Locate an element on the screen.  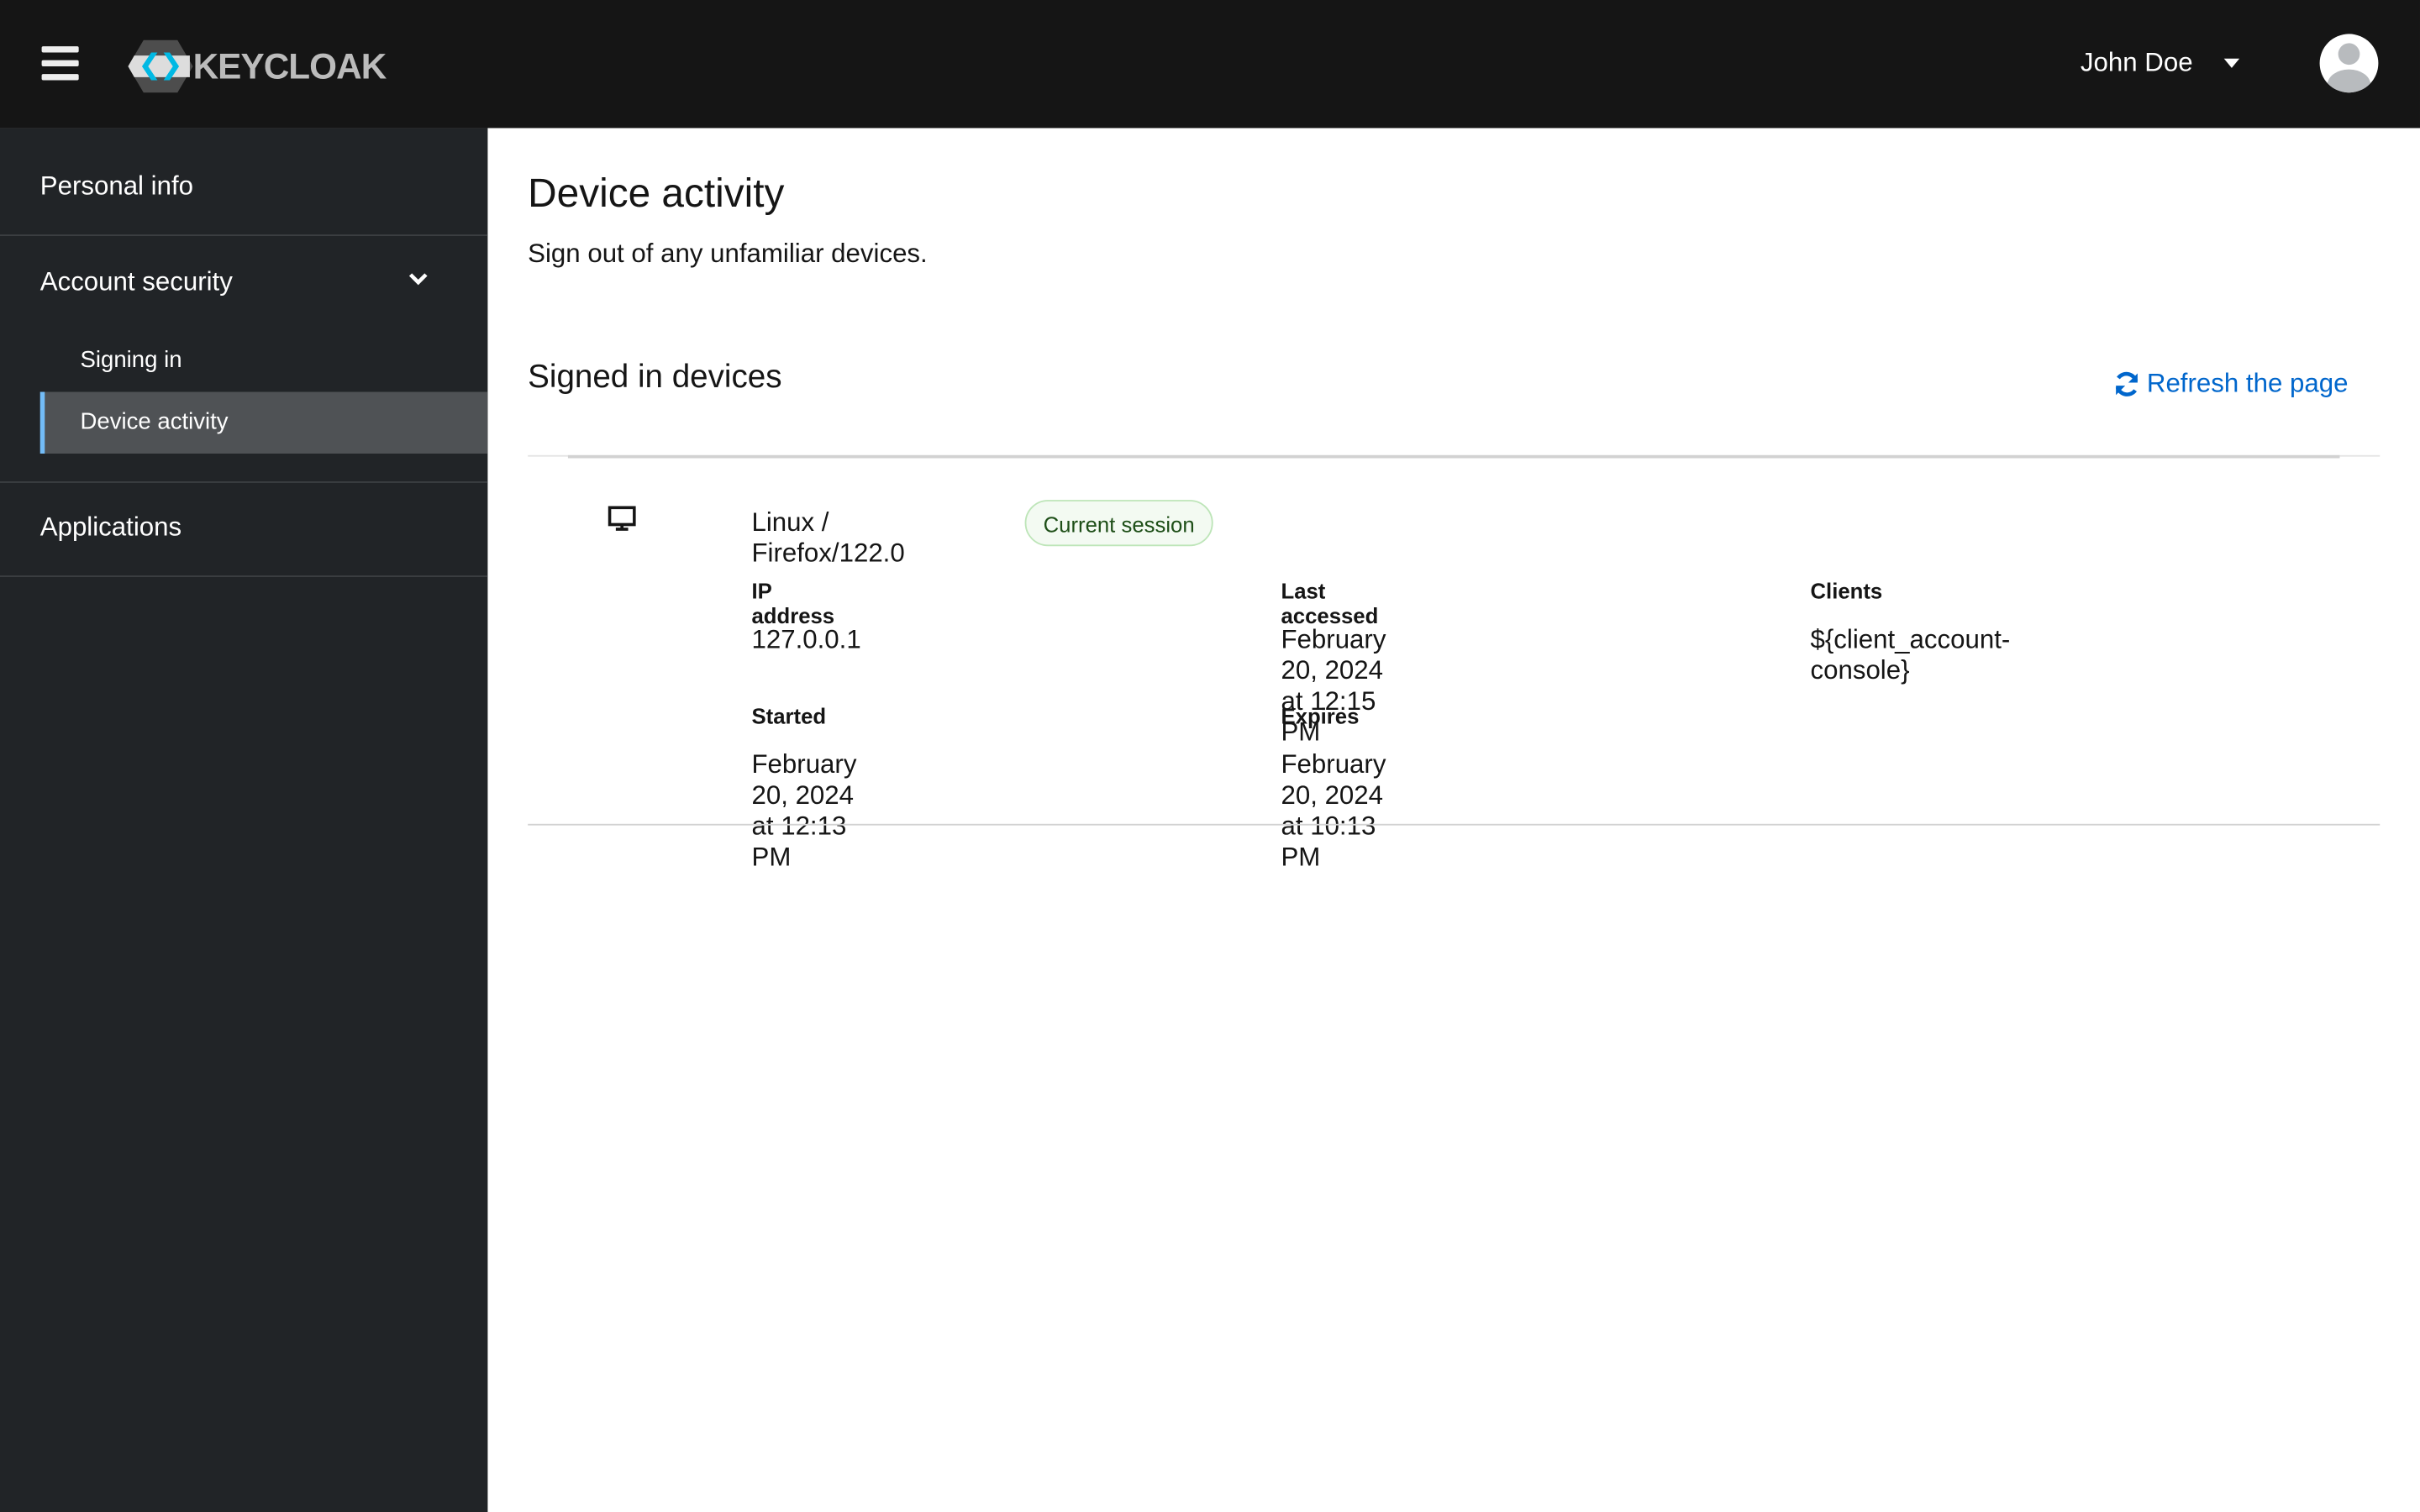
page-subtitle: Sign out of any unfamiliar devices. is located at coordinates (728, 254).